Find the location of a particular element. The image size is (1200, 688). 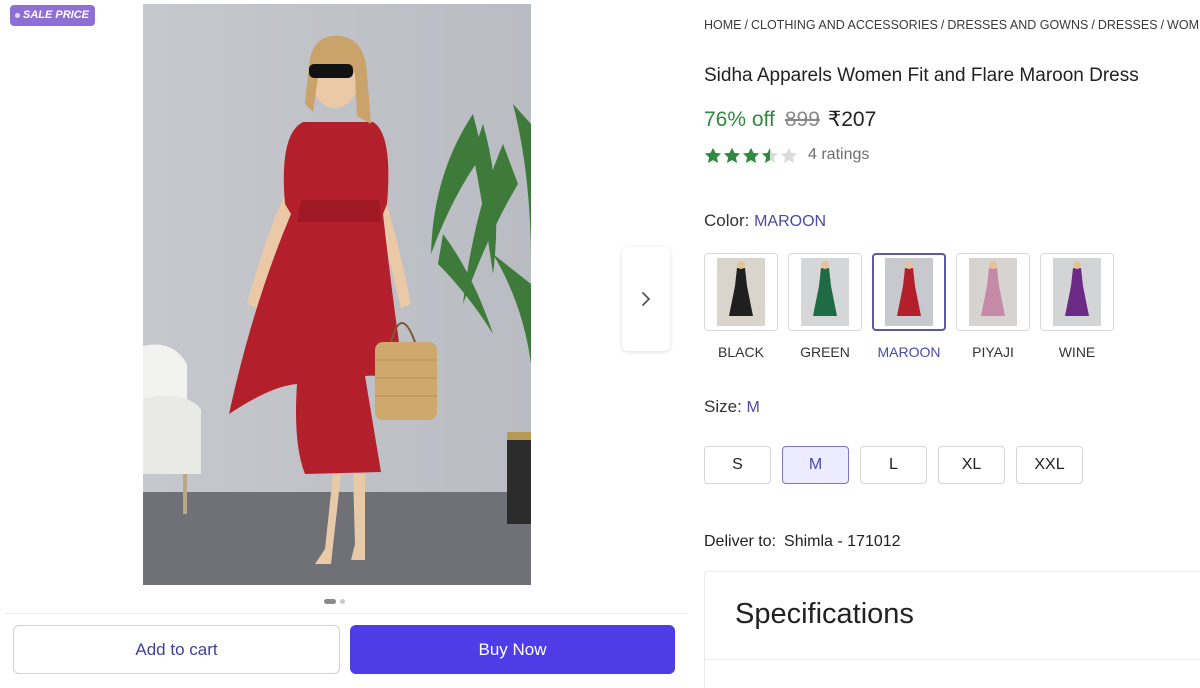

color-option-green: GREEN is located at coordinates (825, 306).